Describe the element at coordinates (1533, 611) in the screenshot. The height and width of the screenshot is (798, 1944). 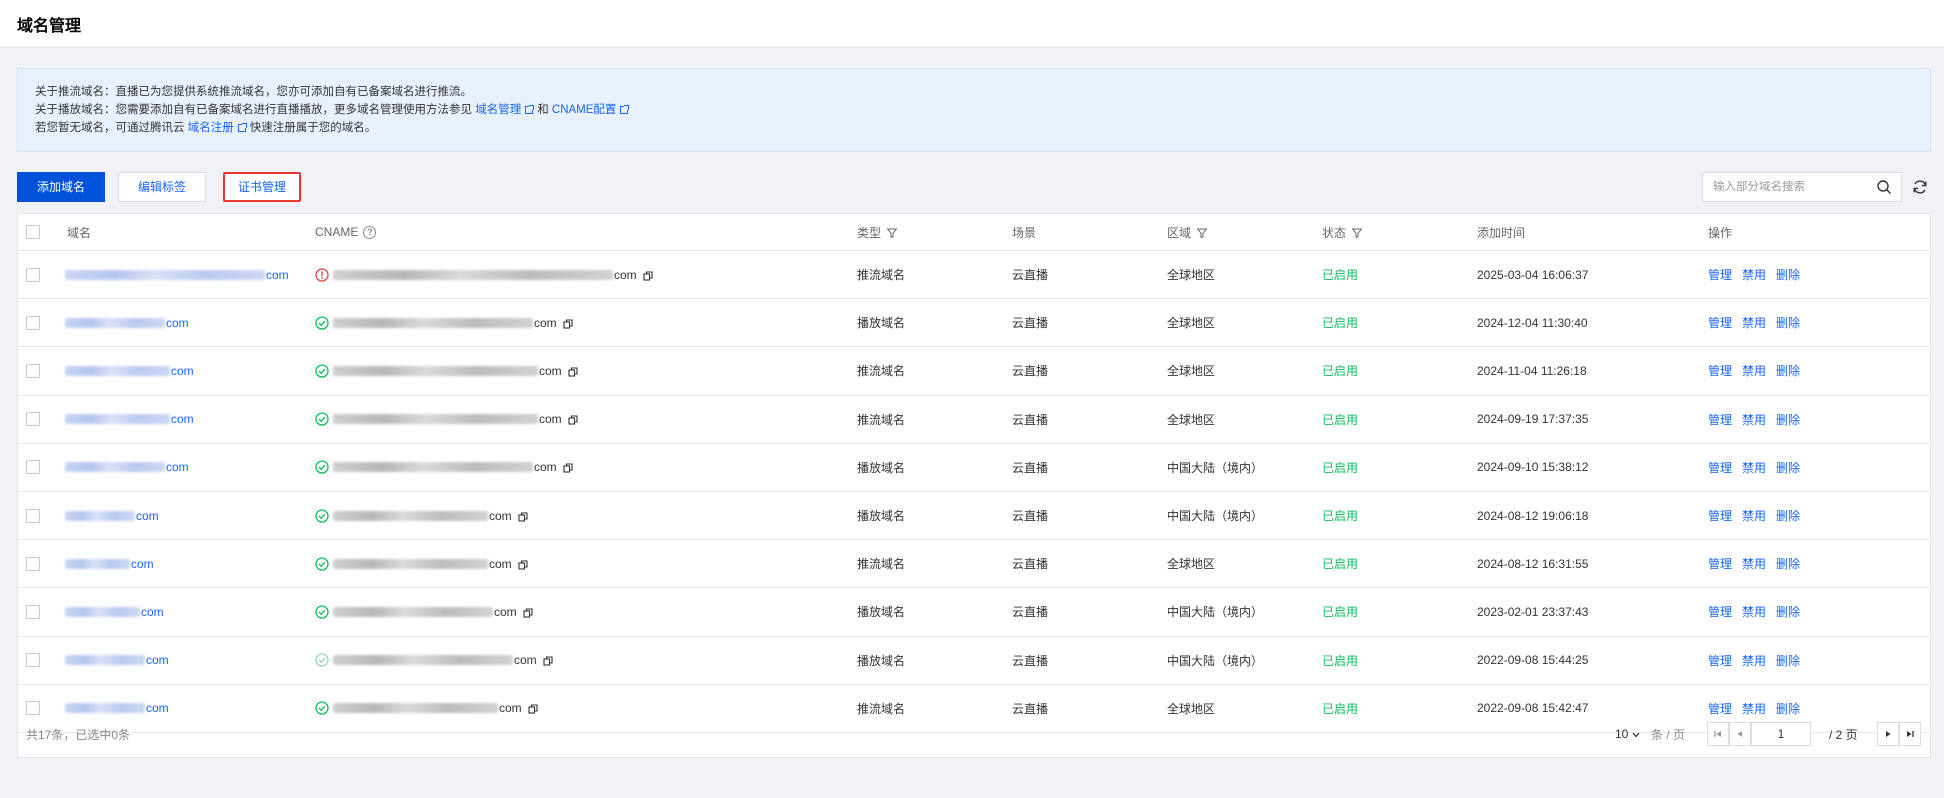
I see `time-cell: 2023-02-01 23:37:43` at that location.